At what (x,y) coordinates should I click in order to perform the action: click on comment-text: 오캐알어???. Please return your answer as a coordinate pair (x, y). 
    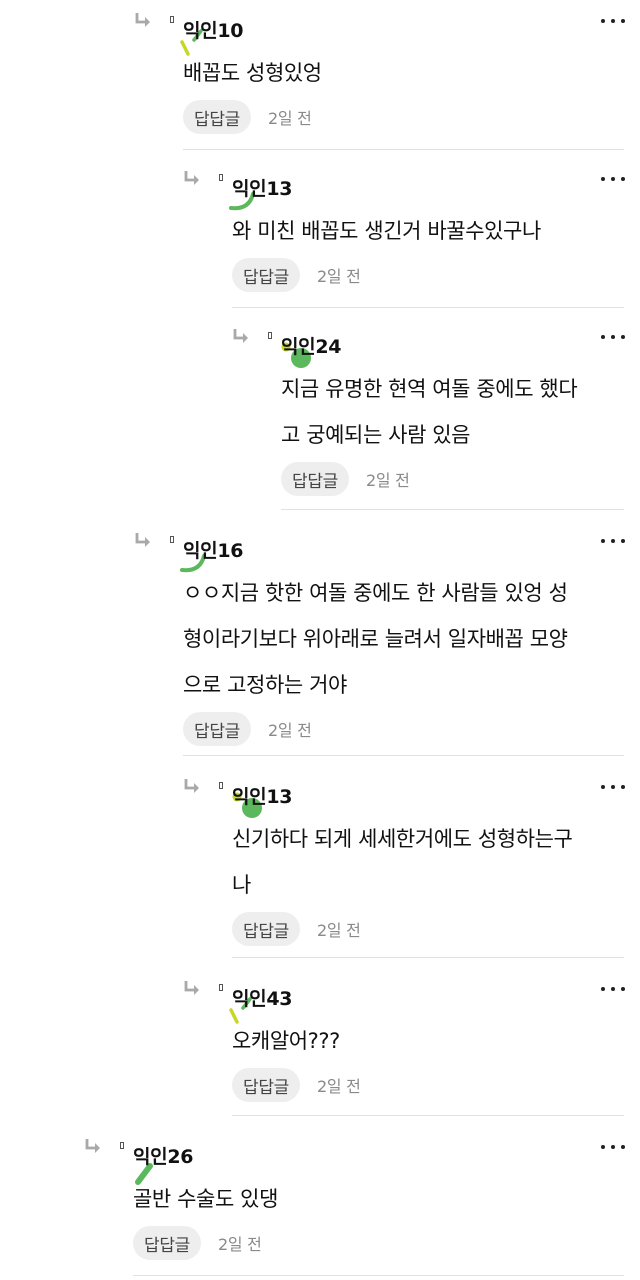
    Looking at the image, I should click on (286, 1041).